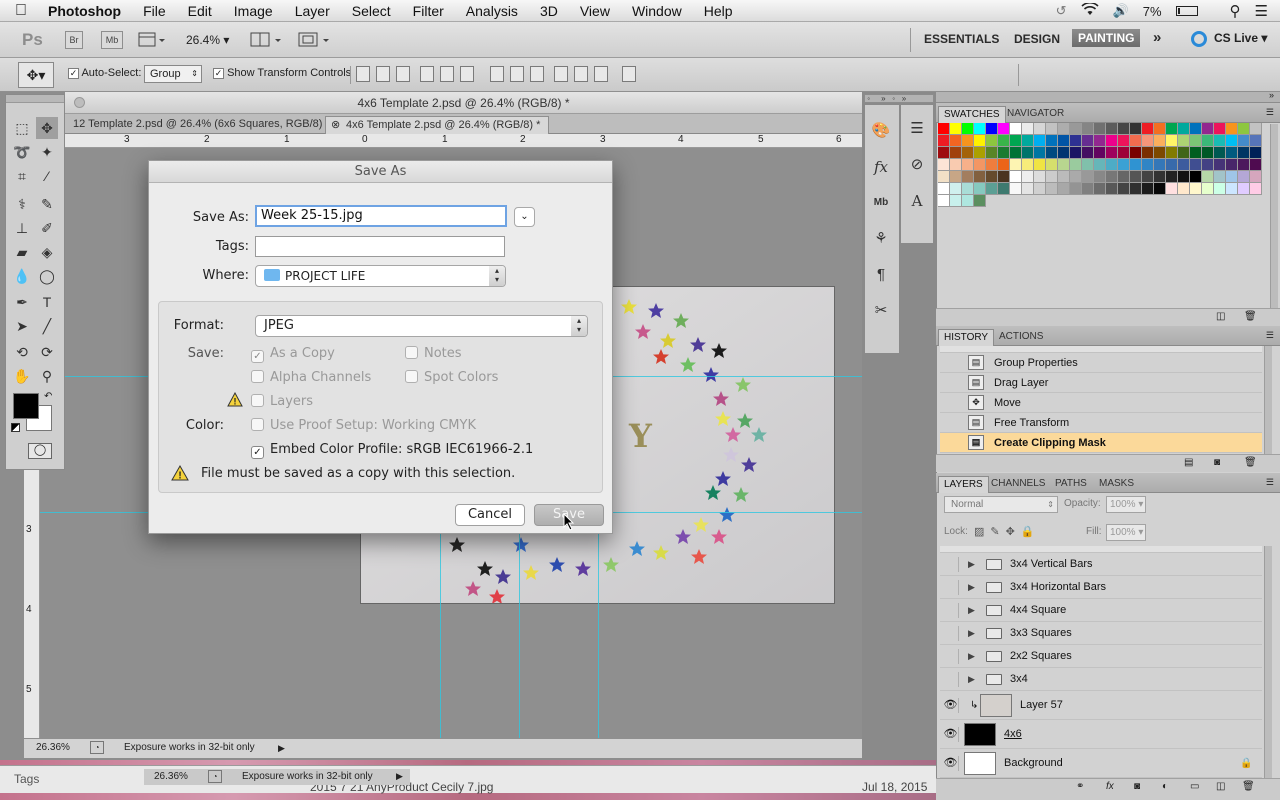 This screenshot has width=1280, height=800. Describe the element at coordinates (1101, 172) in the screenshot. I see `swatches-grid` at that location.